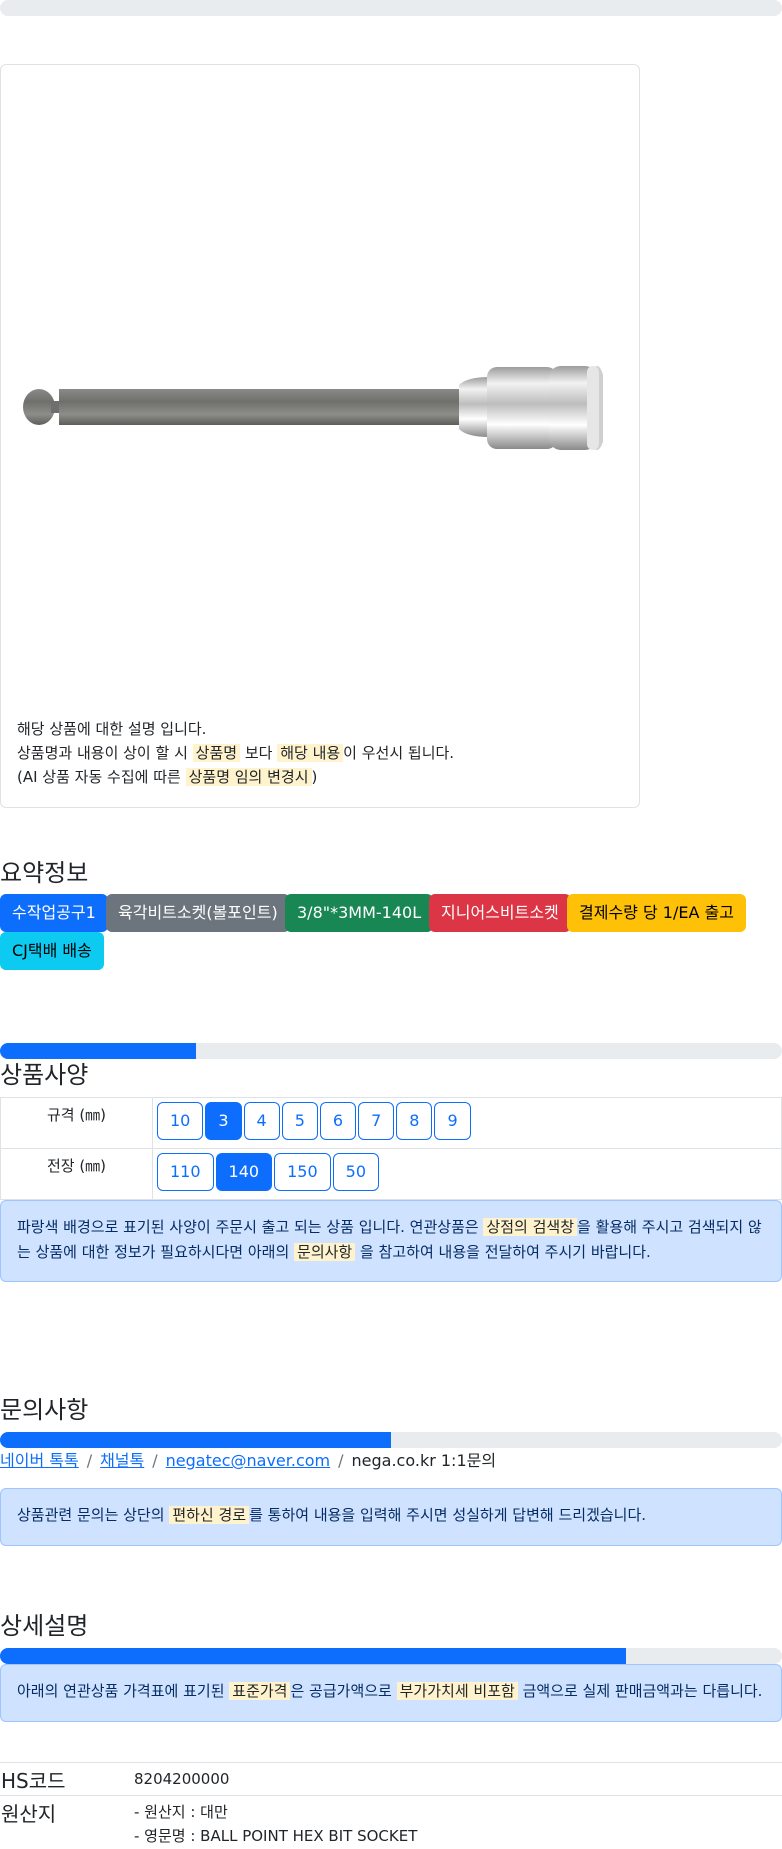 The image size is (782, 1849). What do you see at coordinates (52, 951) in the screenshot?
I see `badge-delivery: CJ택배 배송` at bounding box center [52, 951].